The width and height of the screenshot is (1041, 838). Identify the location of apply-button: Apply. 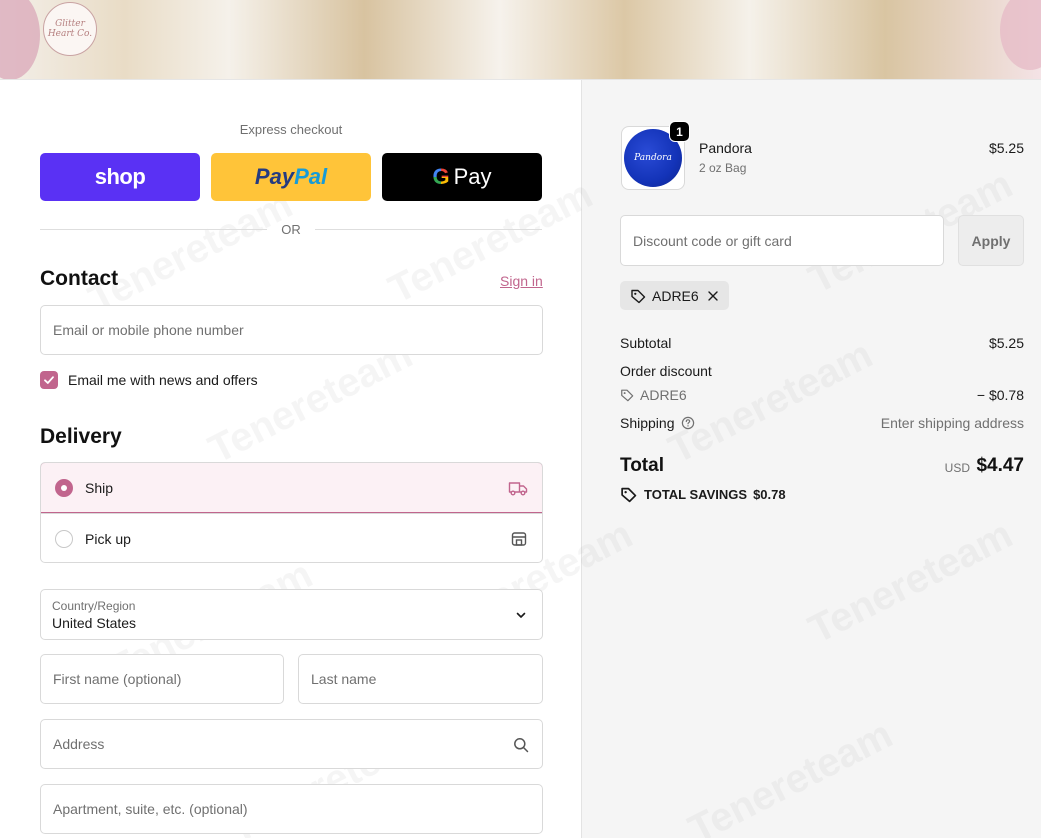
(991, 240).